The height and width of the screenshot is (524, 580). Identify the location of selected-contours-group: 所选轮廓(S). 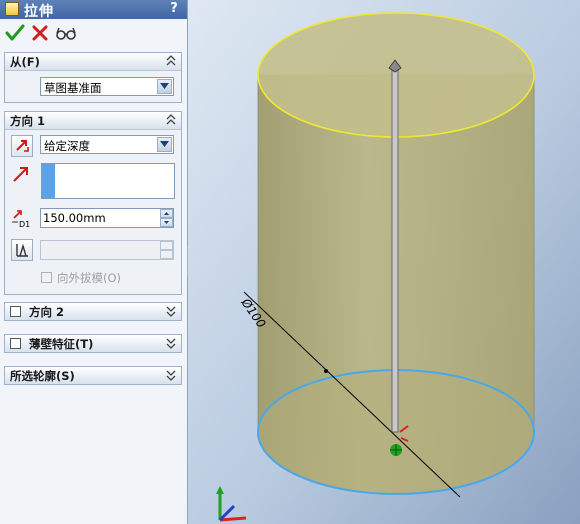
(93, 375).